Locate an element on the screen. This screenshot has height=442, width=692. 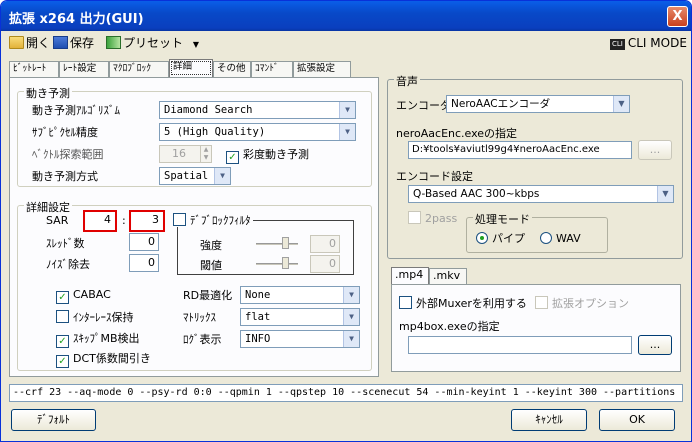
encode-setting-label: エンコード設定 is located at coordinates (434, 176).